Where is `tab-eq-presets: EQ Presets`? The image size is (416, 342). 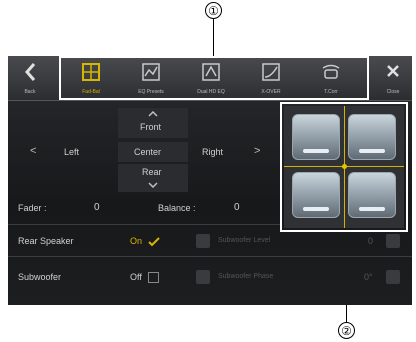
tab-eq-presets: EQ Presets is located at coordinates (151, 78).